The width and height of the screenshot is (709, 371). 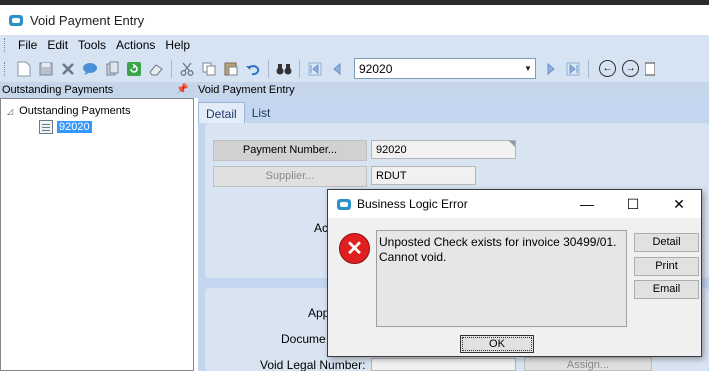 I want to click on delete-icon, so click(x=68, y=69).